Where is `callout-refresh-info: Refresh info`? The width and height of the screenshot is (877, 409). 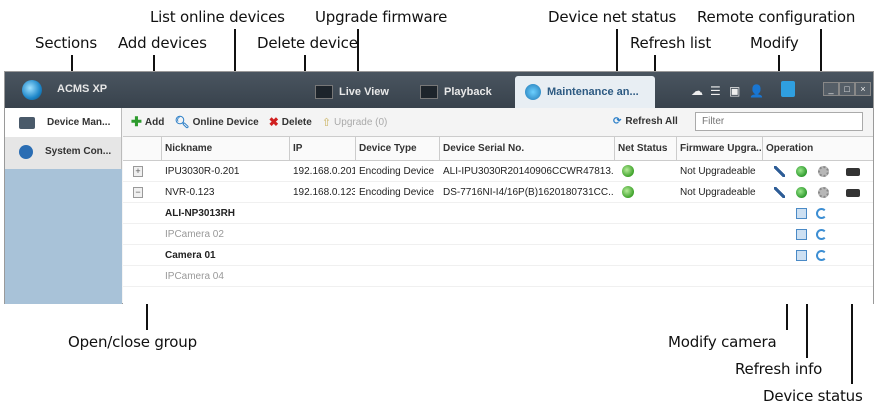 callout-refresh-info: Refresh info is located at coordinates (779, 369).